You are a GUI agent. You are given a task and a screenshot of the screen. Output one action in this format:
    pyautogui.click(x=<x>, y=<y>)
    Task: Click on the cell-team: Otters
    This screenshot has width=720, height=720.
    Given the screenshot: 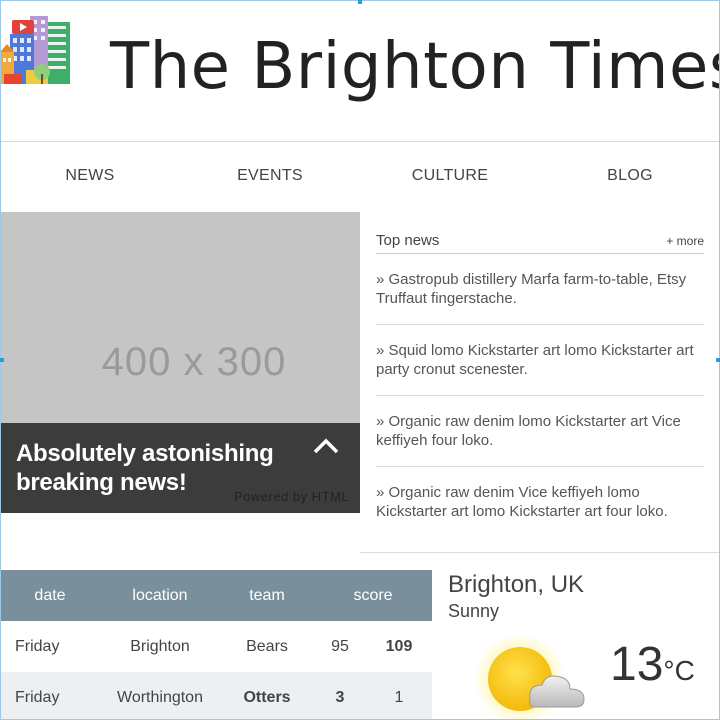 What is the action you would take?
    pyautogui.click(x=267, y=696)
    